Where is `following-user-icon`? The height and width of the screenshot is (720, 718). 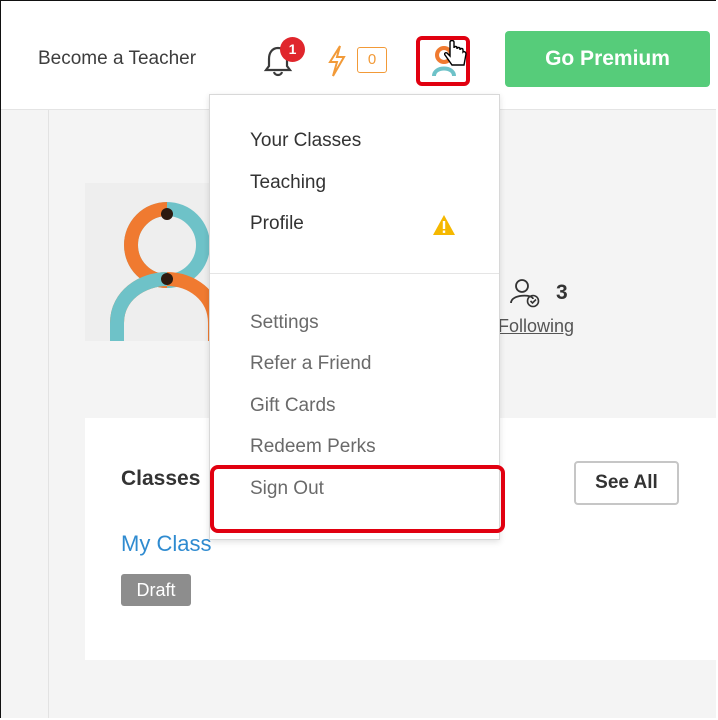 following-user-icon is located at coordinates (525, 293).